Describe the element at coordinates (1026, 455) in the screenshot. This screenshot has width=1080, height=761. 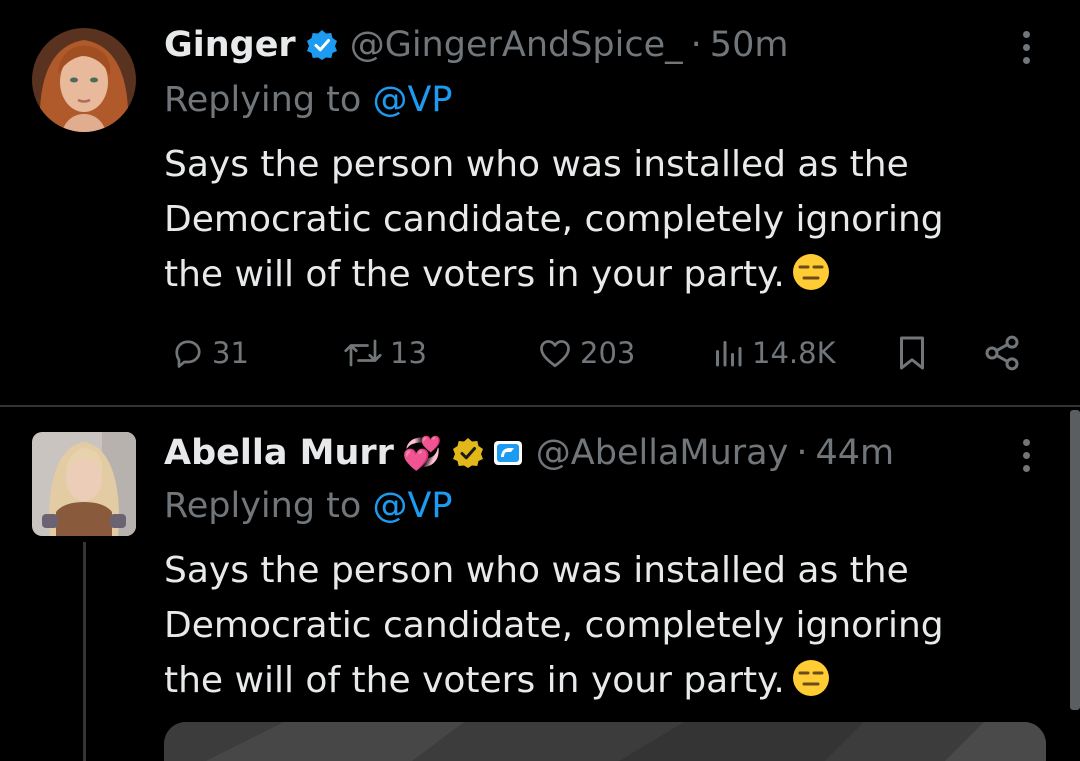
I see `more-options-icon` at that location.